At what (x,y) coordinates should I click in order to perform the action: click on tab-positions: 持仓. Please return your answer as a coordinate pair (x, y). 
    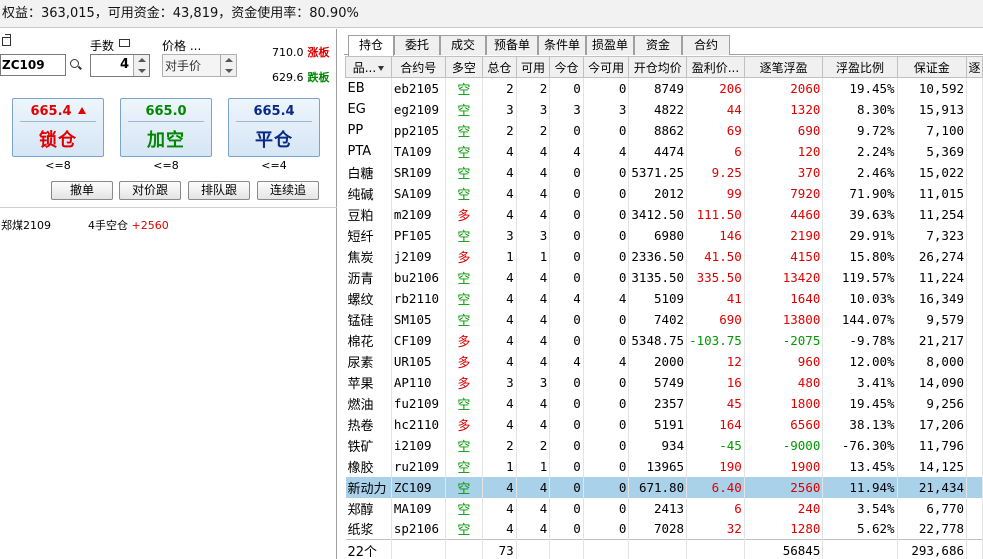
    Looking at the image, I should click on (371, 45).